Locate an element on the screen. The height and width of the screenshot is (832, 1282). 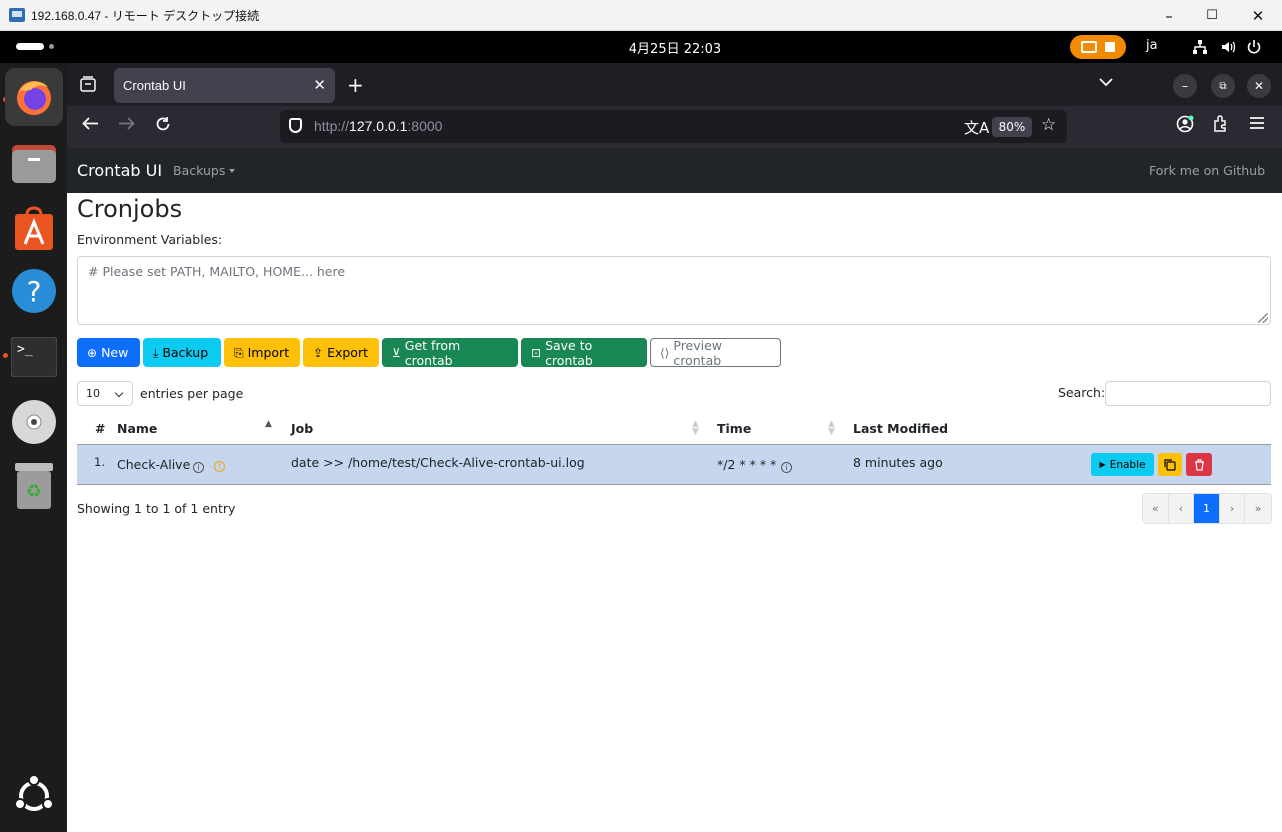
duplicate-button is located at coordinates (1170, 464).